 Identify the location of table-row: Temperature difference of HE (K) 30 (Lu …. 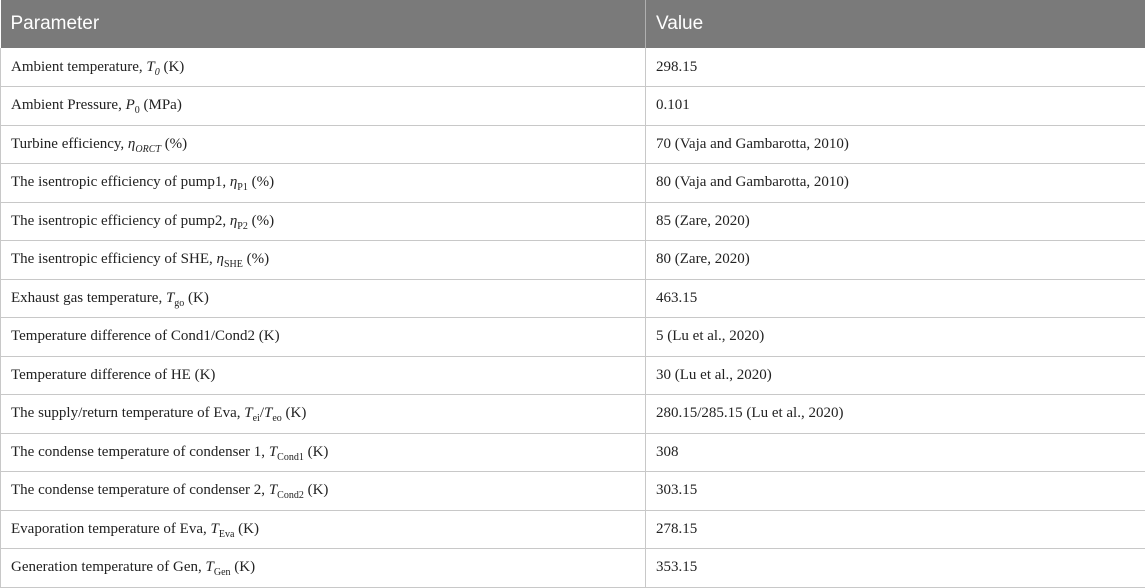
(573, 375).